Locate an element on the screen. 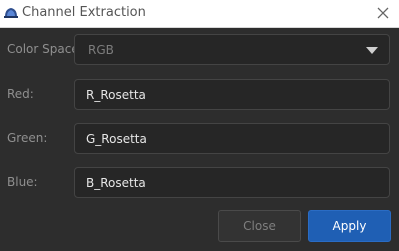 Image resolution: width=399 pixels, height=251 pixels. blue-field is located at coordinates (232, 182).